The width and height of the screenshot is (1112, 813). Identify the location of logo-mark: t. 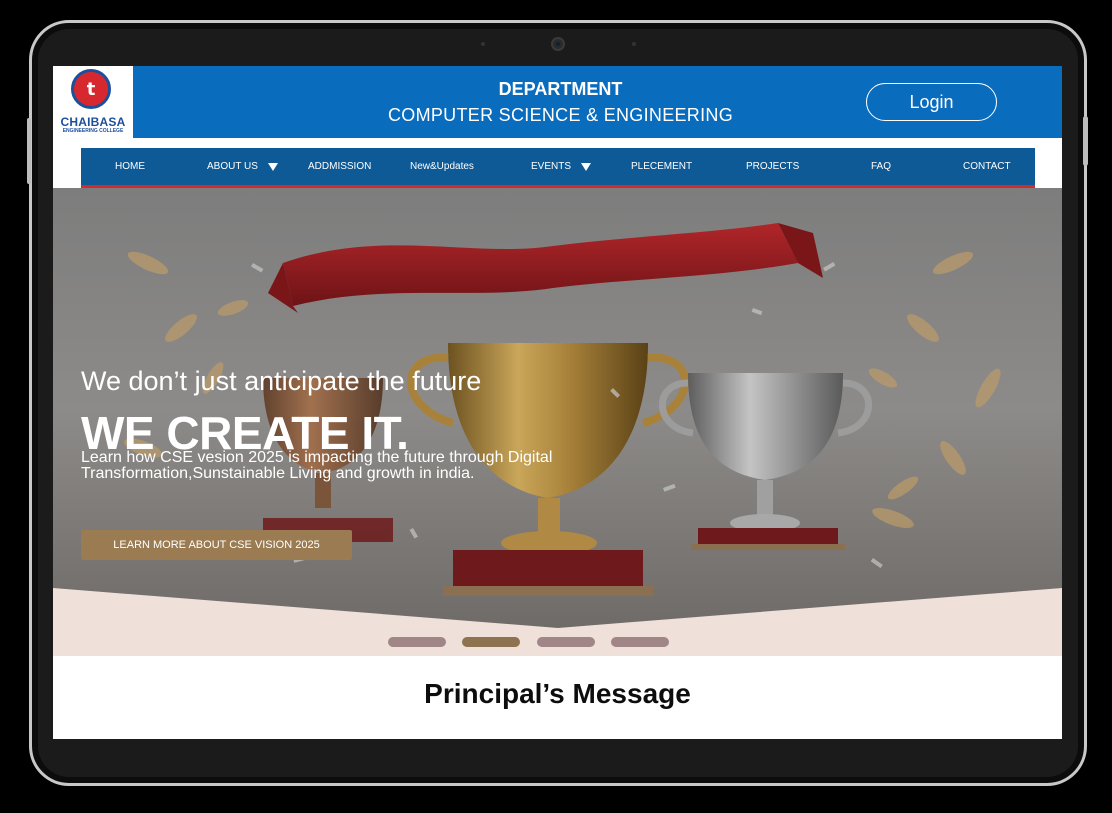
(91, 89).